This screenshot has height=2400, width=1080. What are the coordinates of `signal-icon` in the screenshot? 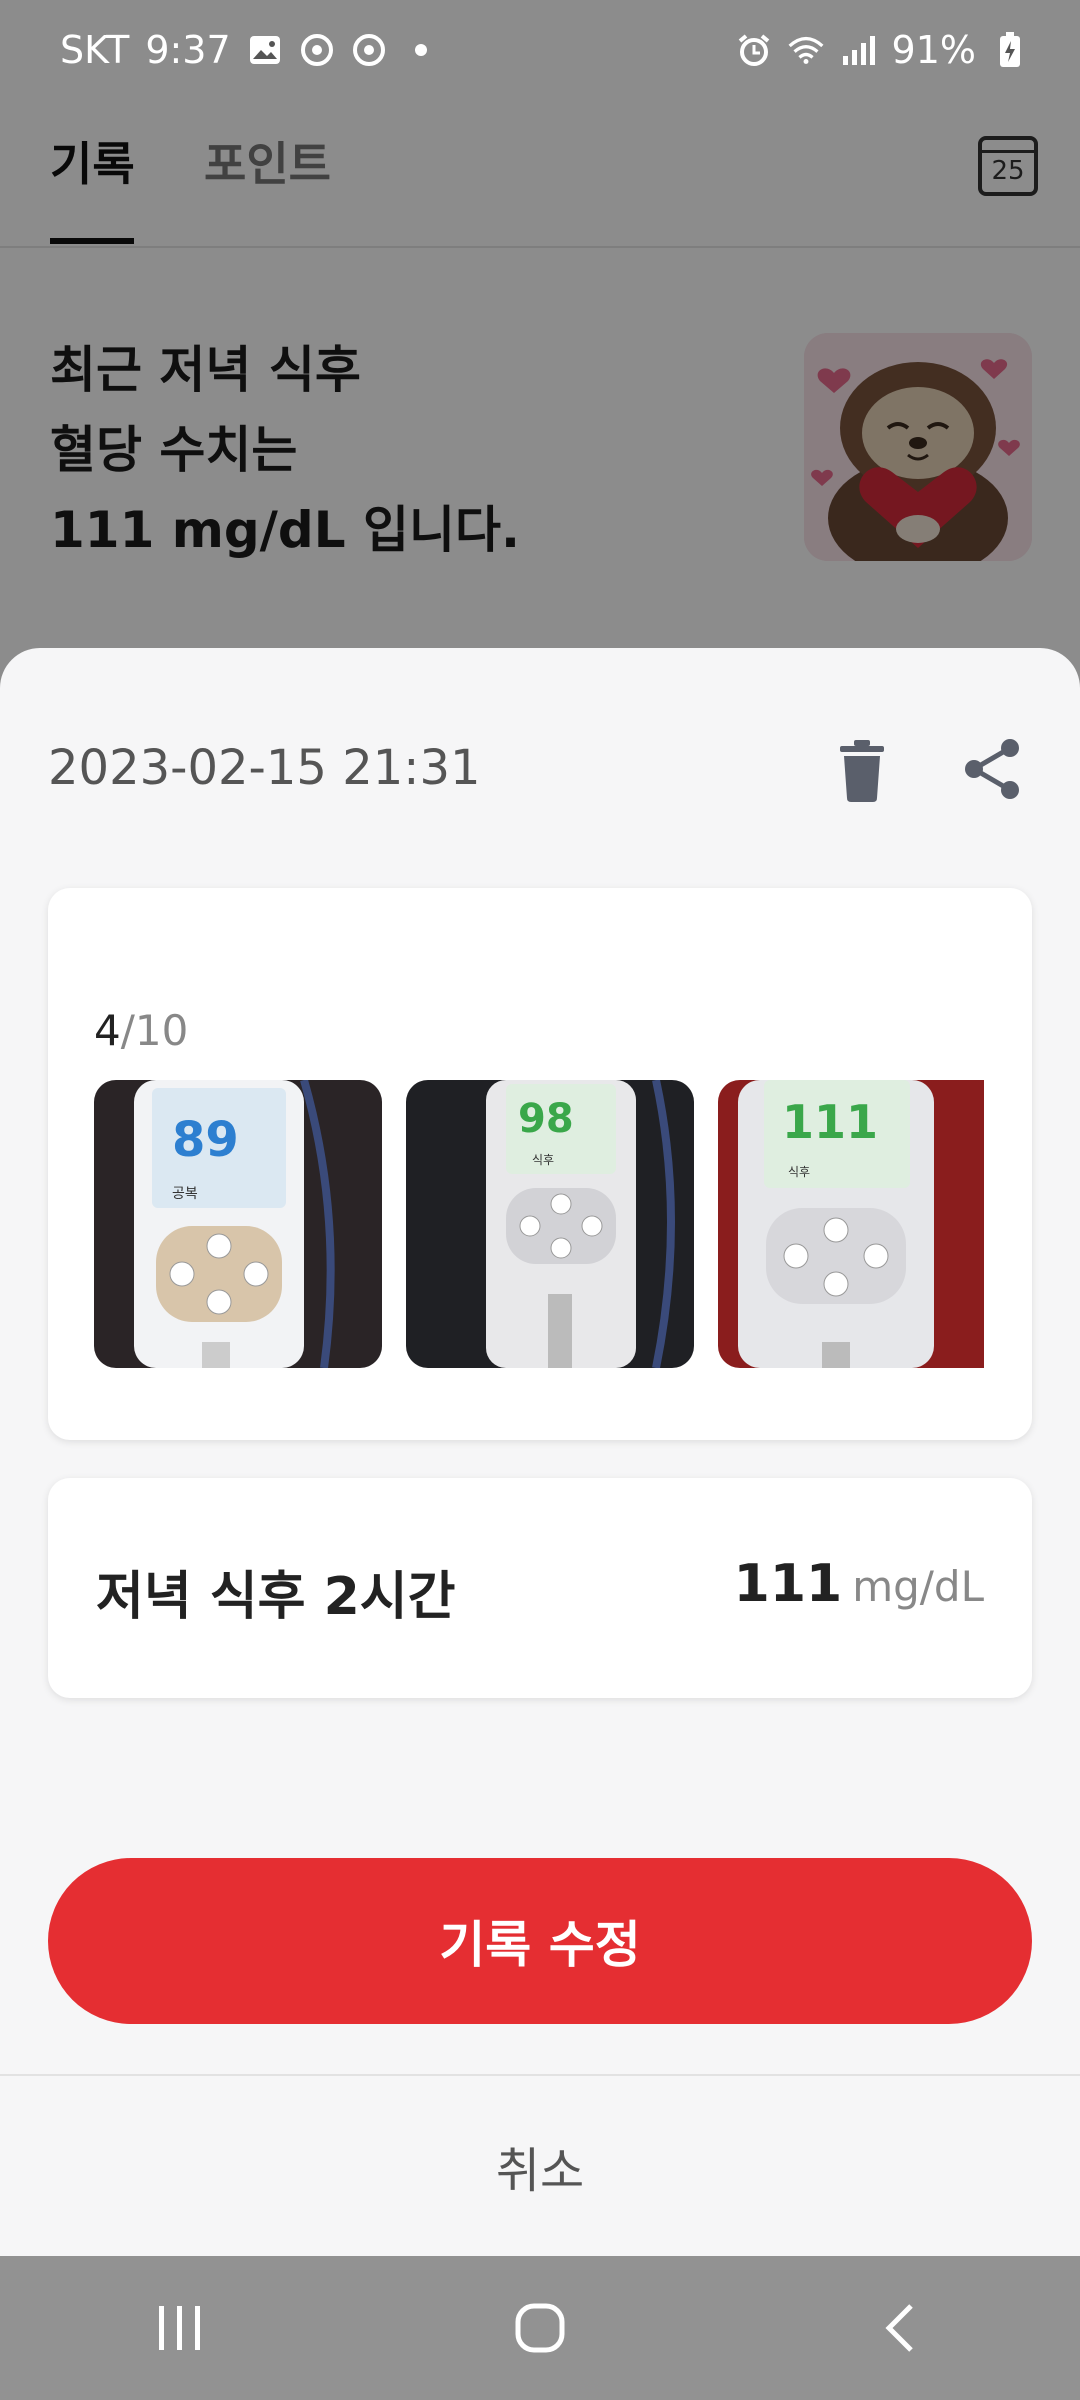 It's located at (858, 50).